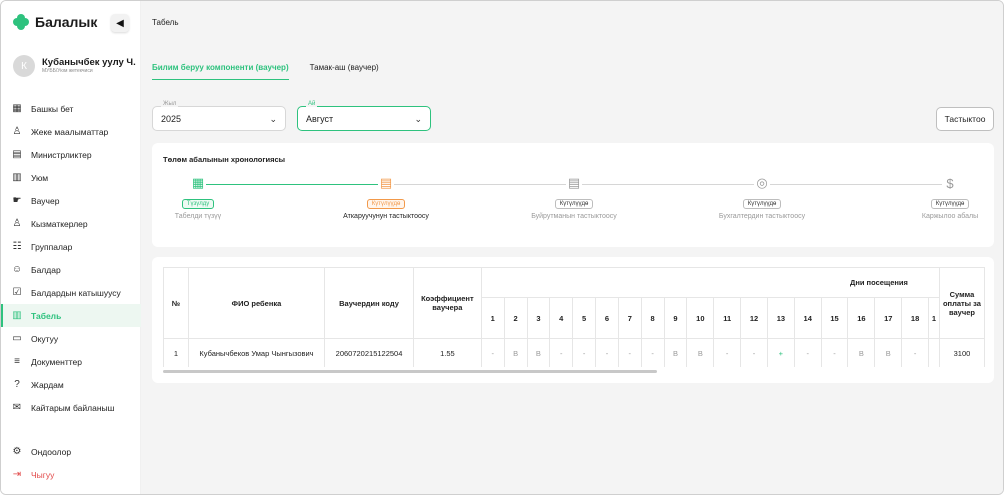 This screenshot has width=1004, height=495. Describe the element at coordinates (320, 118) in the screenshot. I see `month-select-value: Август` at that location.